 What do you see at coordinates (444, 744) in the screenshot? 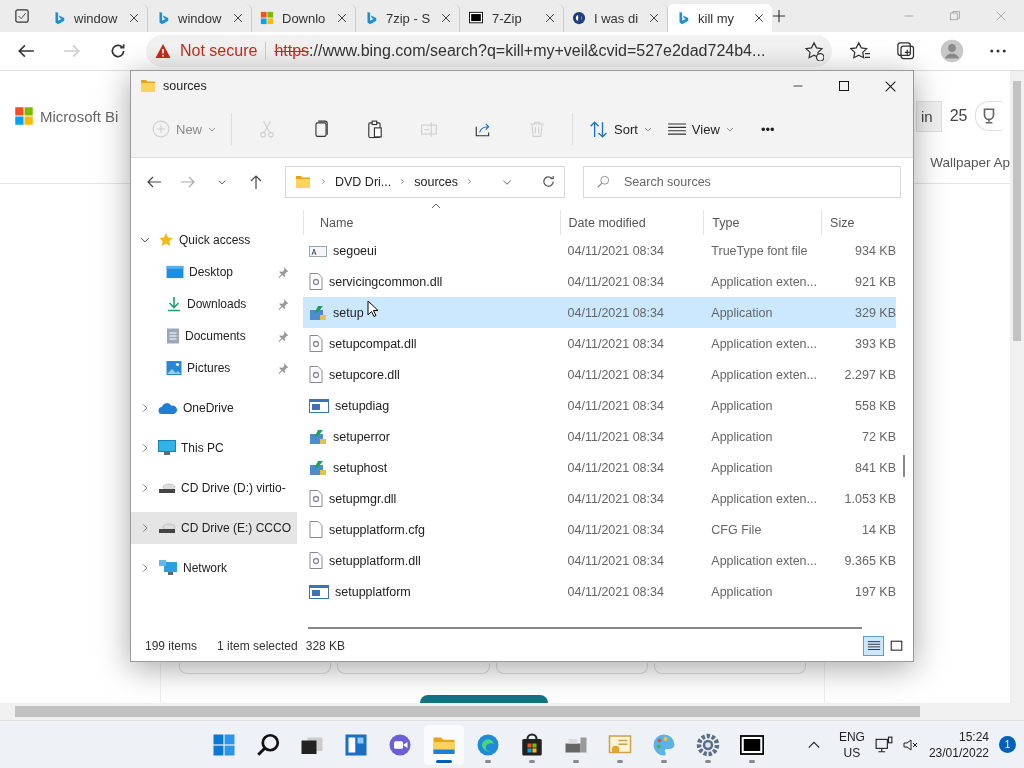
I see `taskbar-button` at bounding box center [444, 744].